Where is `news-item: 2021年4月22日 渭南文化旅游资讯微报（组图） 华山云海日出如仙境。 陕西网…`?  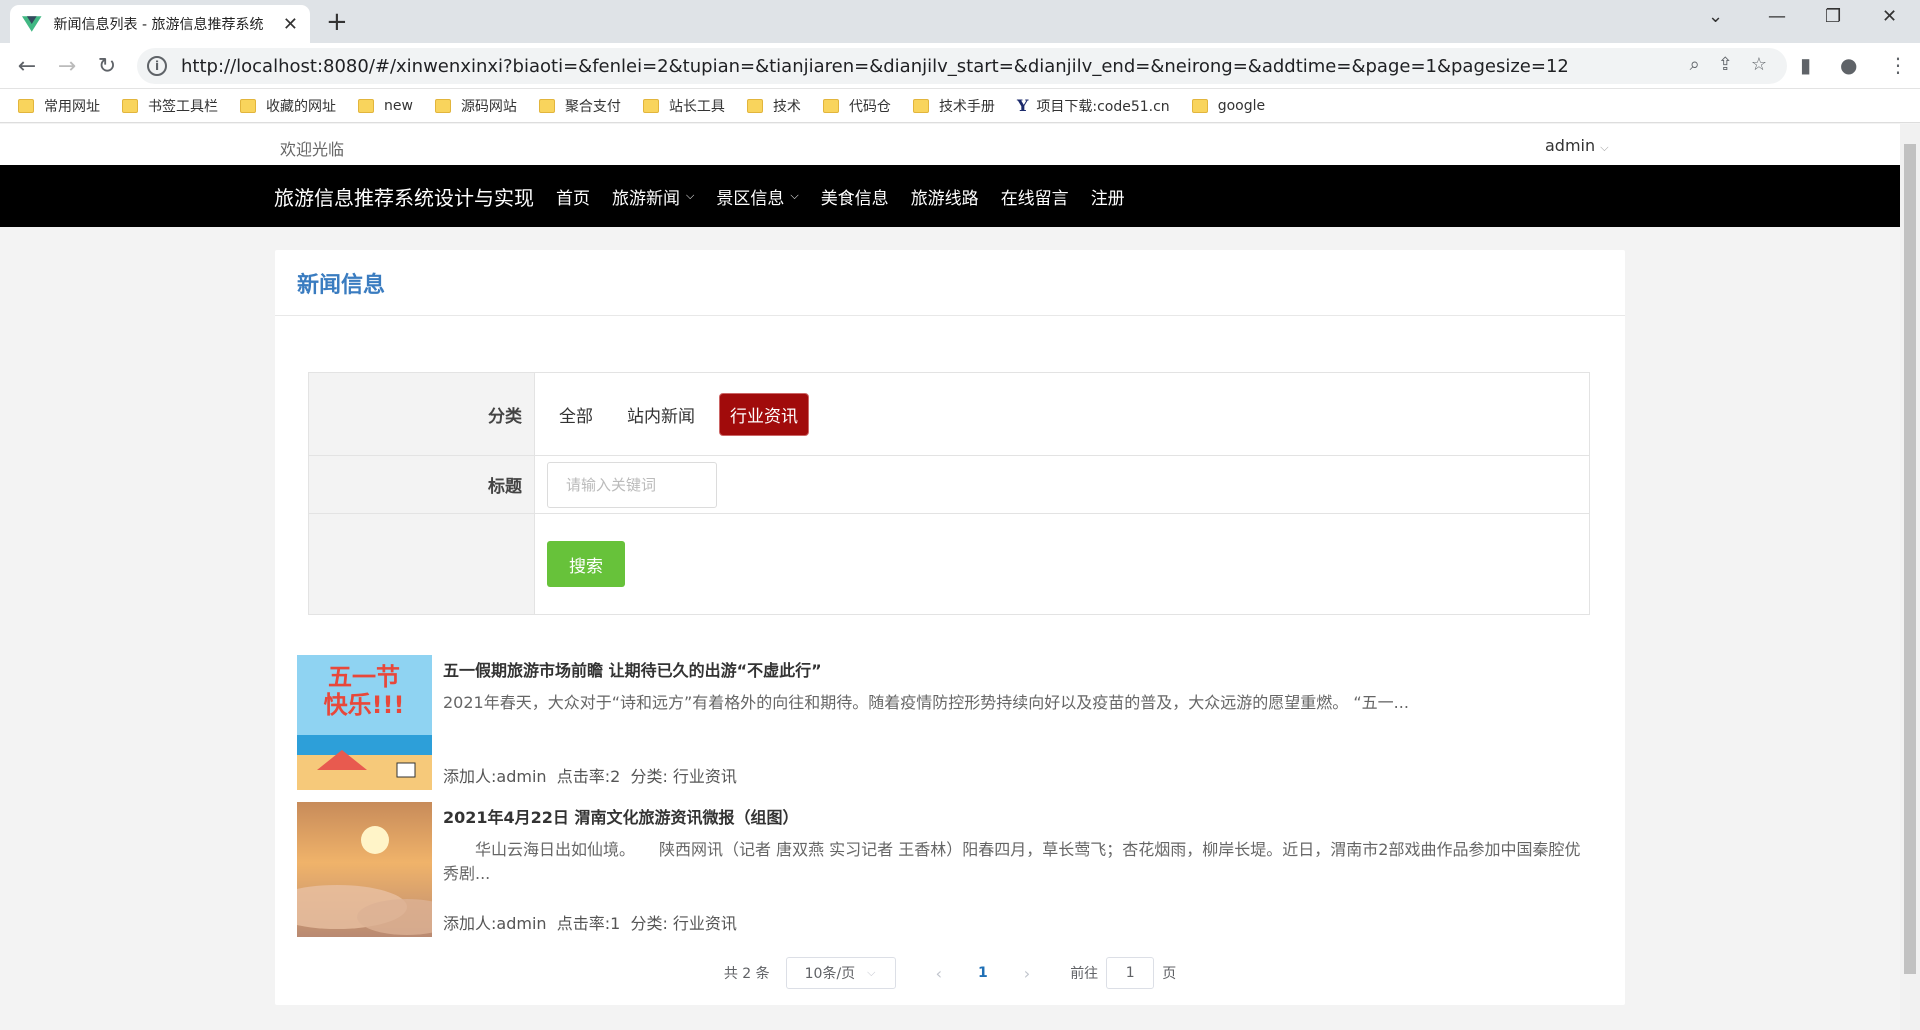
news-item: 2021年4月22日 渭南文化旅游资讯微报（组图） 华山云海日出如仙境。 陕西网… is located at coordinates (947, 870).